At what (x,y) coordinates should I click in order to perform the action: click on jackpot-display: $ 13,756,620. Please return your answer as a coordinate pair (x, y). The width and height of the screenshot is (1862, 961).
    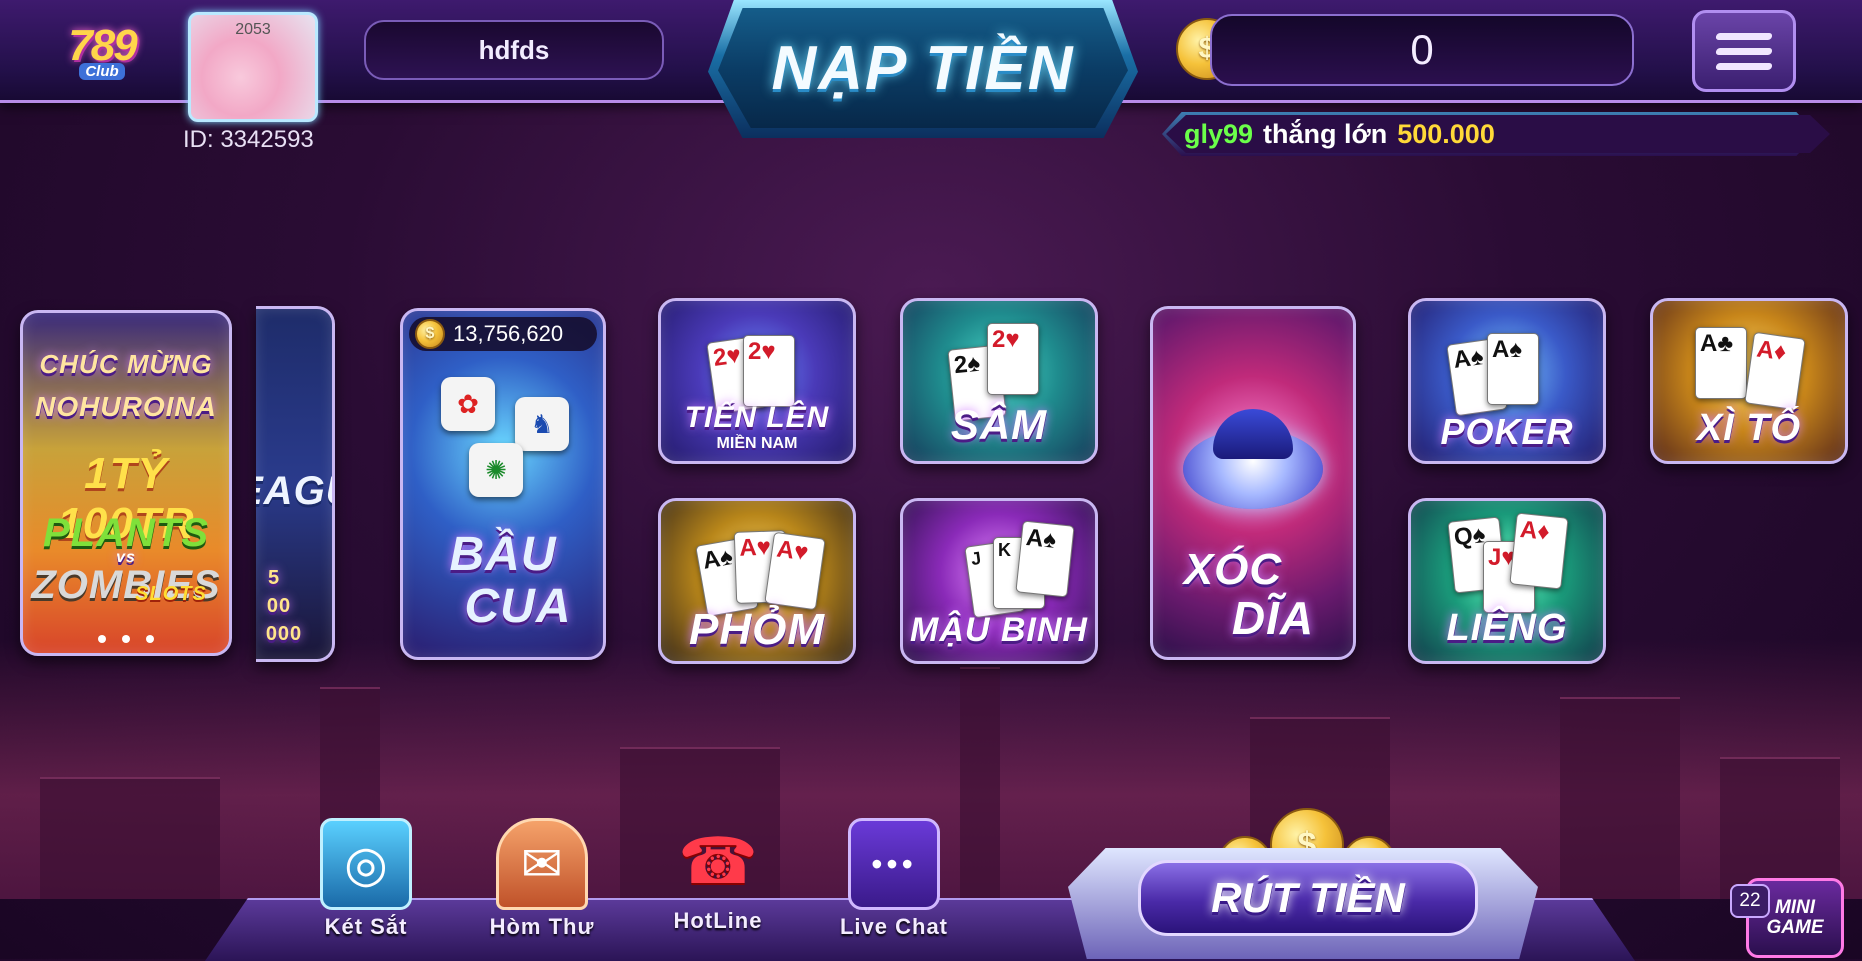
    Looking at the image, I should click on (503, 334).